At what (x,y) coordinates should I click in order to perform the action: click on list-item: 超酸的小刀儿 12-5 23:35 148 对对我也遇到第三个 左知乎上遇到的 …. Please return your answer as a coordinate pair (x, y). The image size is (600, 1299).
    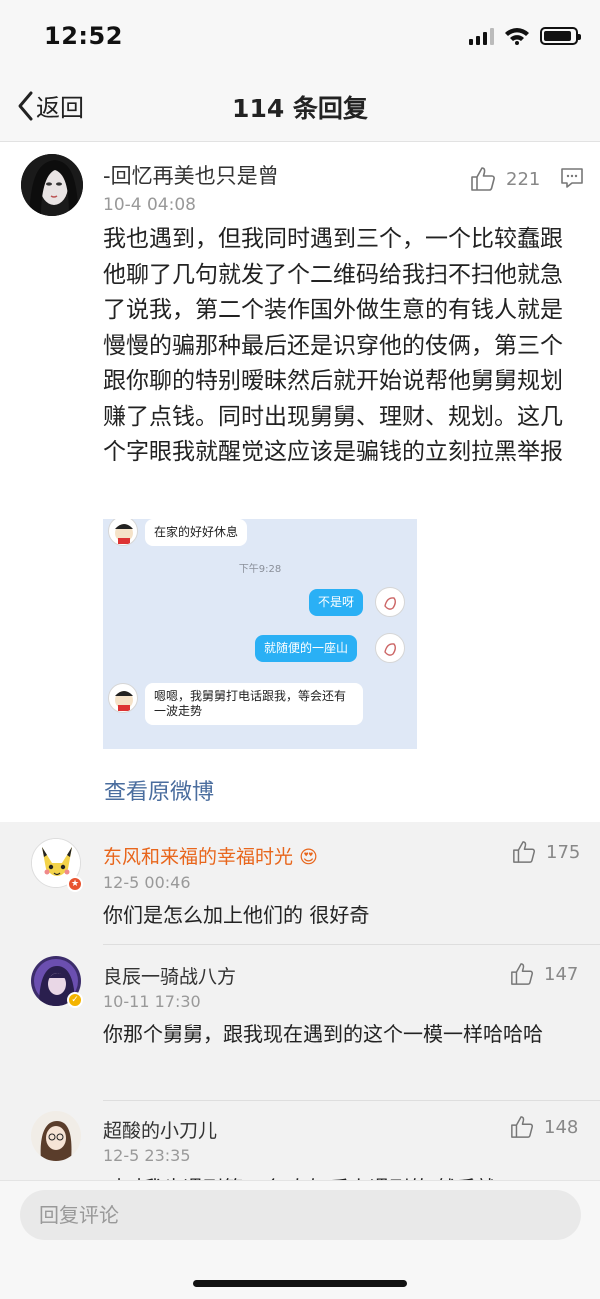
    Looking at the image, I should click on (300, 1142).